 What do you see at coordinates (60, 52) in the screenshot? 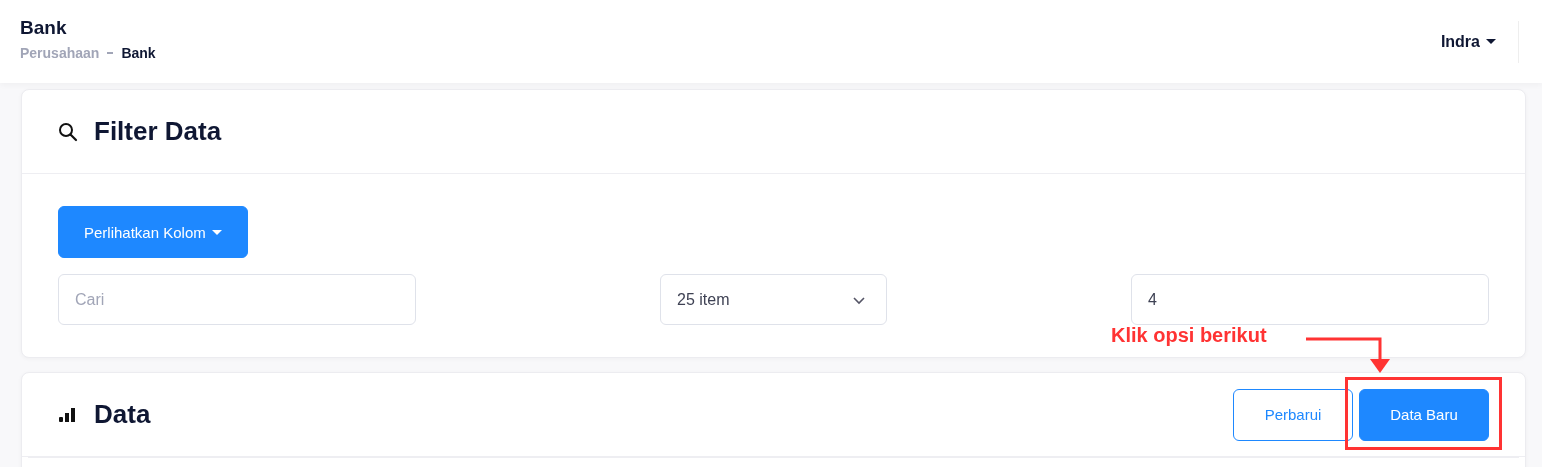
I see `breadcrumb-item: Perusahaan` at bounding box center [60, 52].